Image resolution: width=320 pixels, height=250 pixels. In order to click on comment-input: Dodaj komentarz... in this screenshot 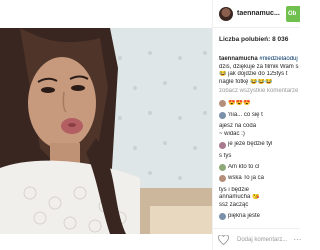, I will do `click(262, 240)`.